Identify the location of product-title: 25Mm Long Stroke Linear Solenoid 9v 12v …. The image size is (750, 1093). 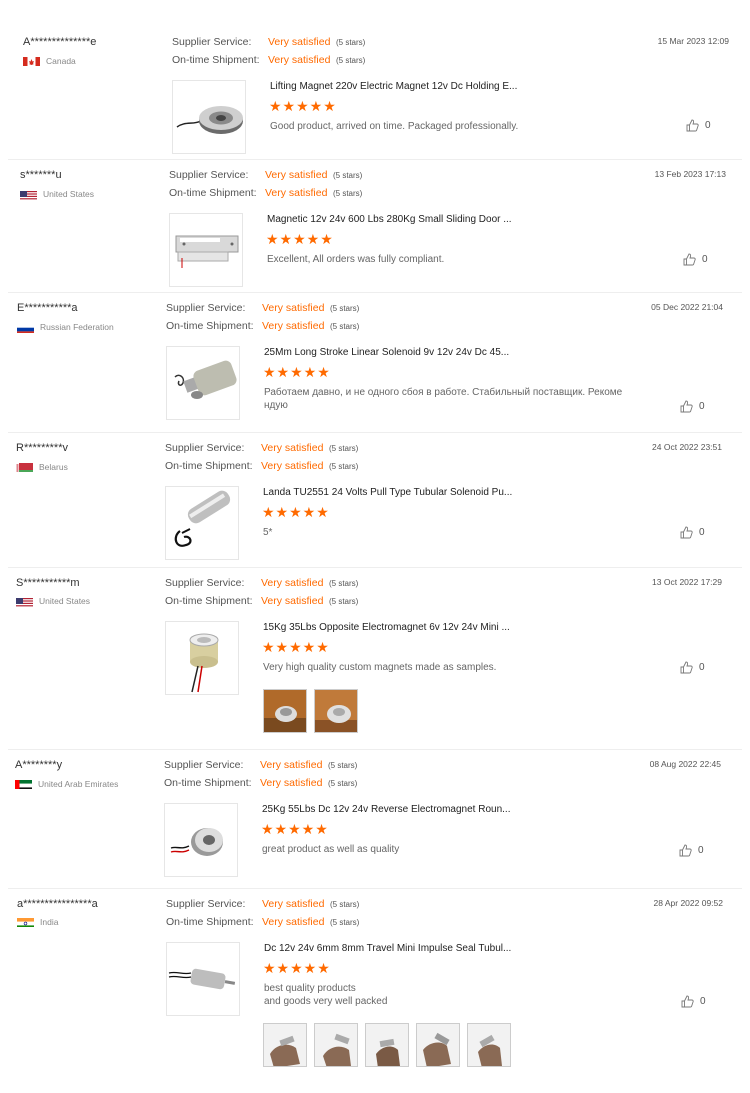
(386, 352).